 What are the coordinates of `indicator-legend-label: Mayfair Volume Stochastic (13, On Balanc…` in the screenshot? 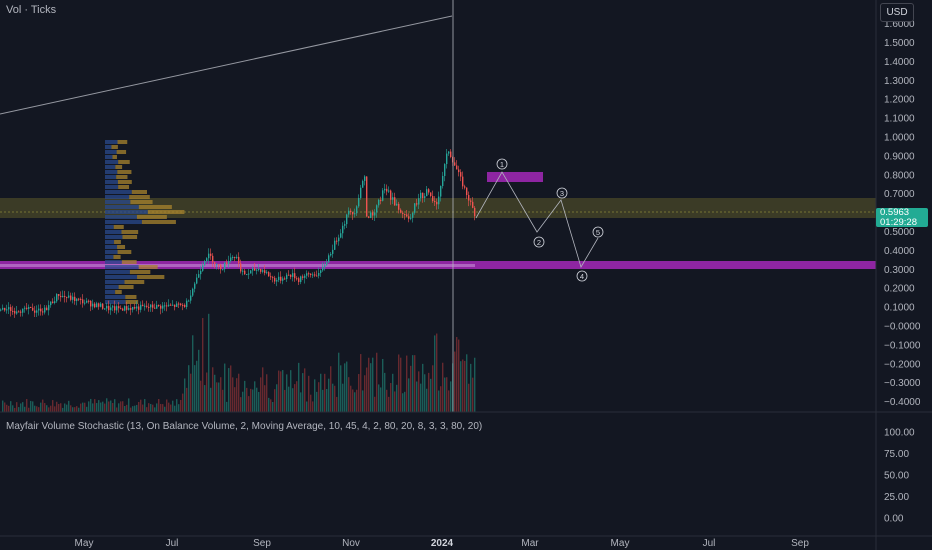 It's located at (244, 426).